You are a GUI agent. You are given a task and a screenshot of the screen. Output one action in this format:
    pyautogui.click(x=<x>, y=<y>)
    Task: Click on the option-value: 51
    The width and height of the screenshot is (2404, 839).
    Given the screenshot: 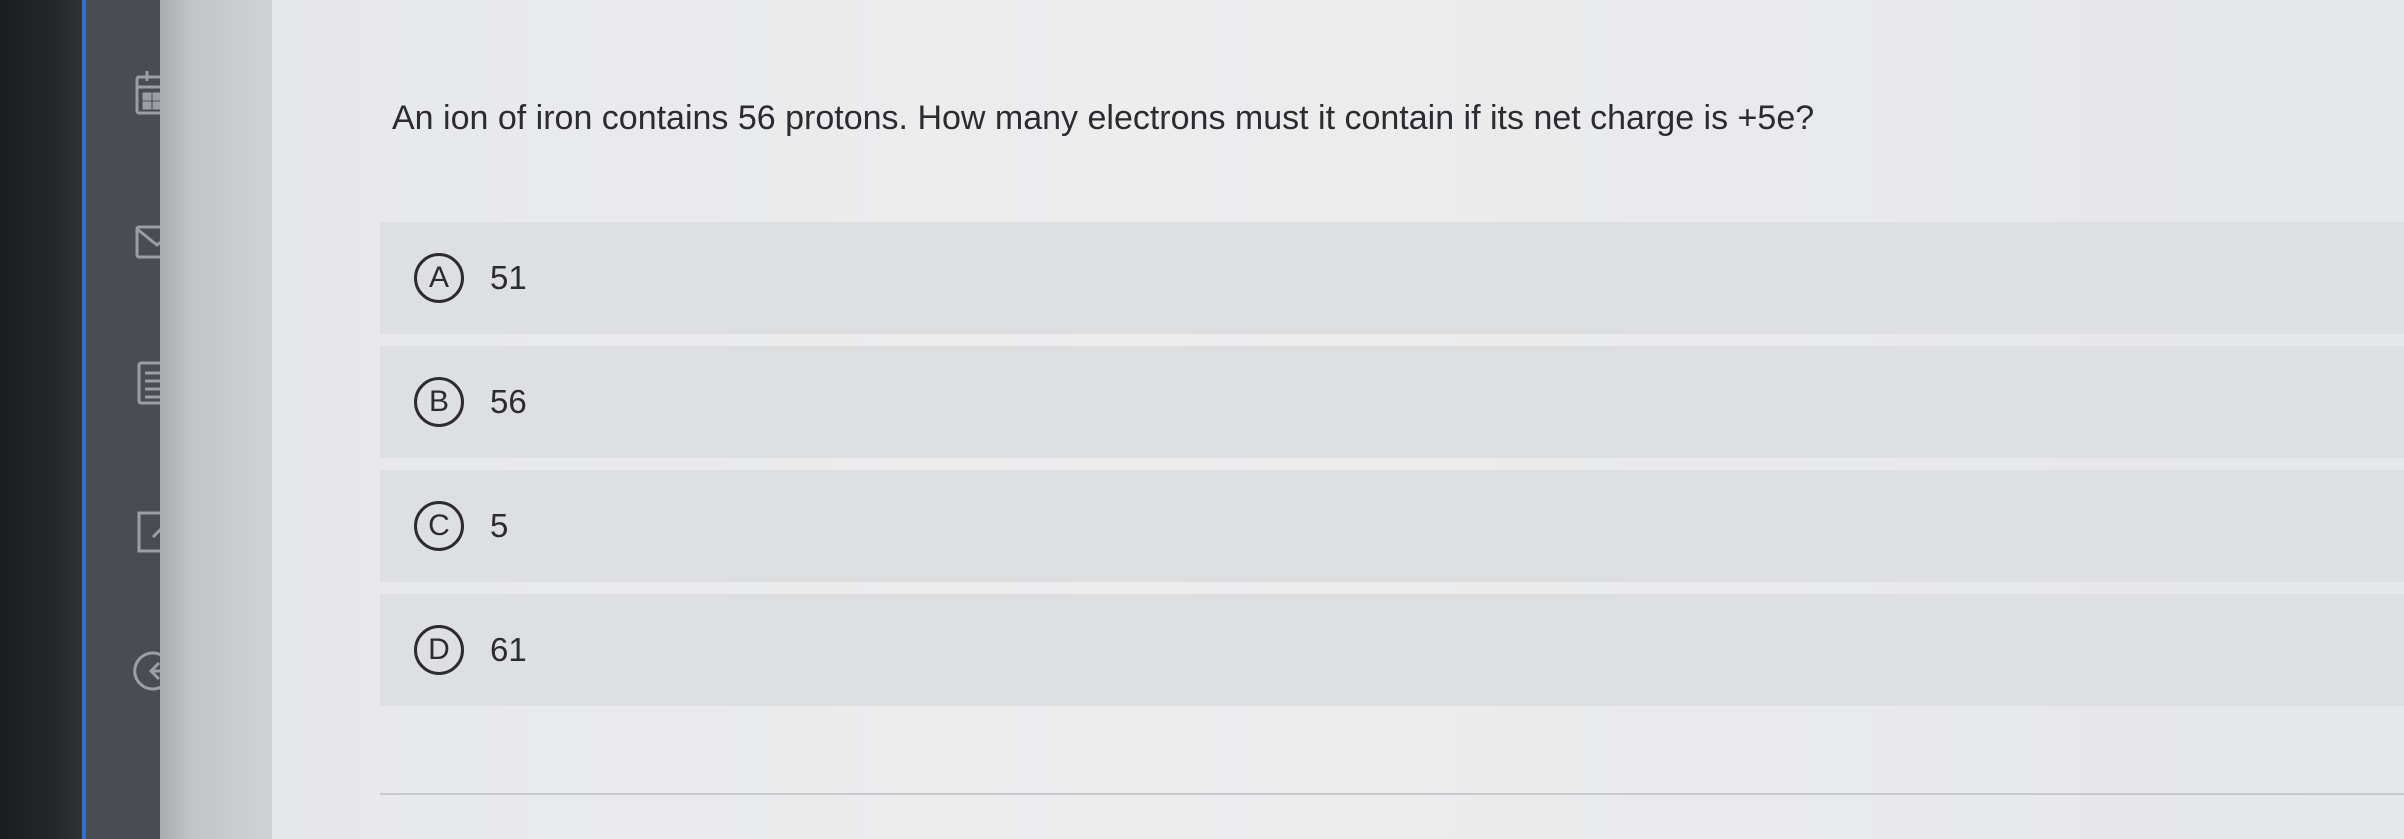 What is the action you would take?
    pyautogui.click(x=508, y=277)
    